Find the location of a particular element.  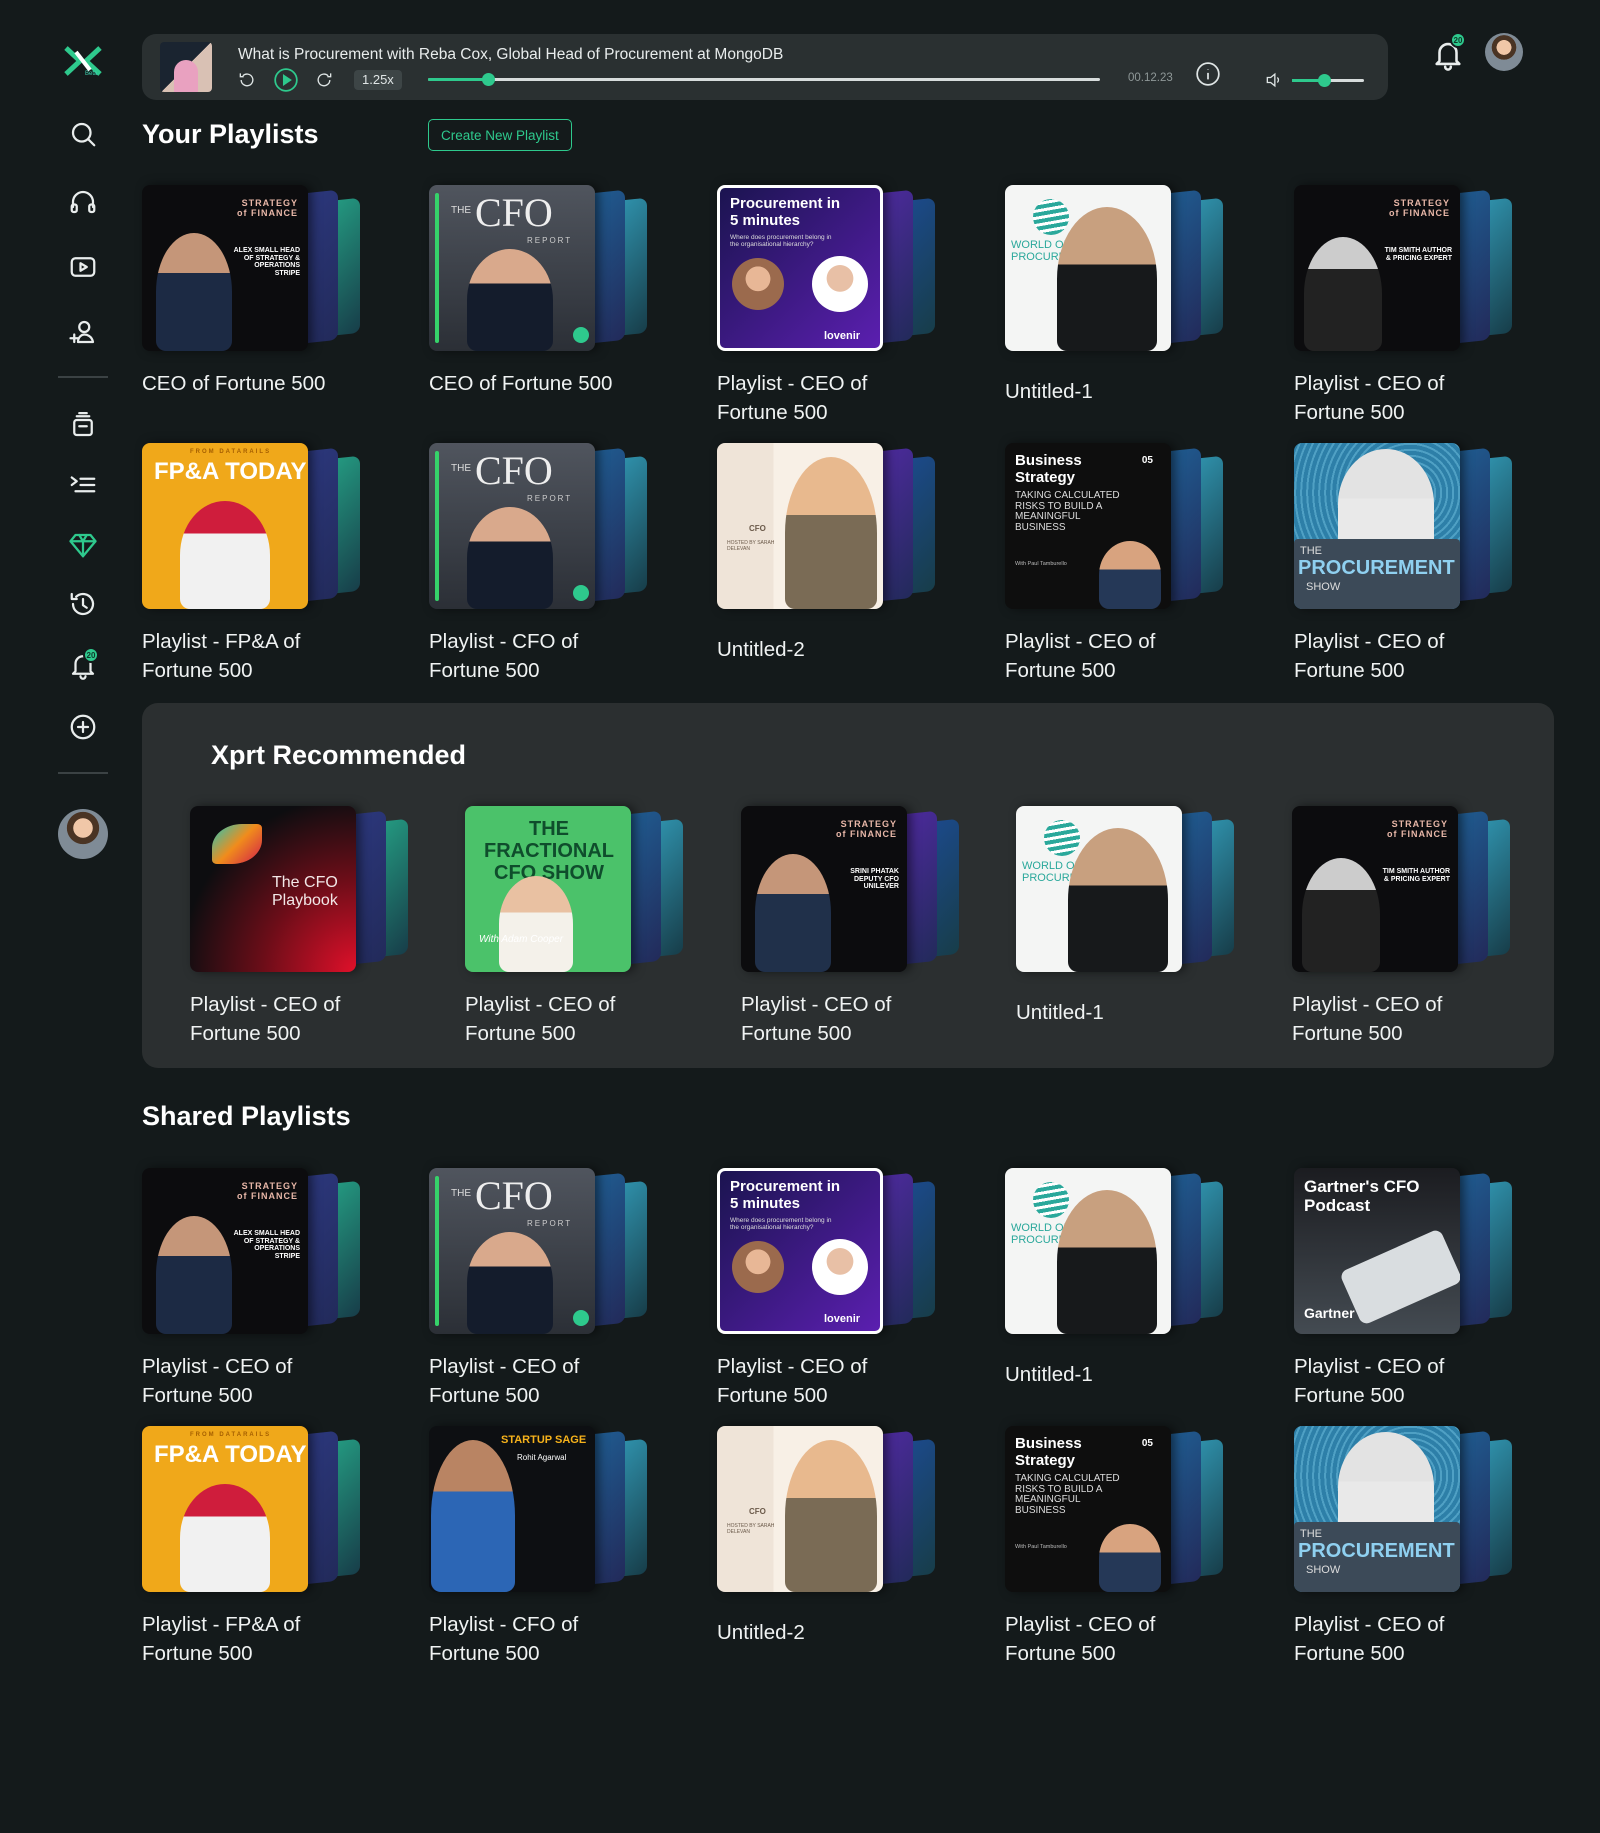

playlist-cover: The CFO Playbook is located at coordinates (273, 889).